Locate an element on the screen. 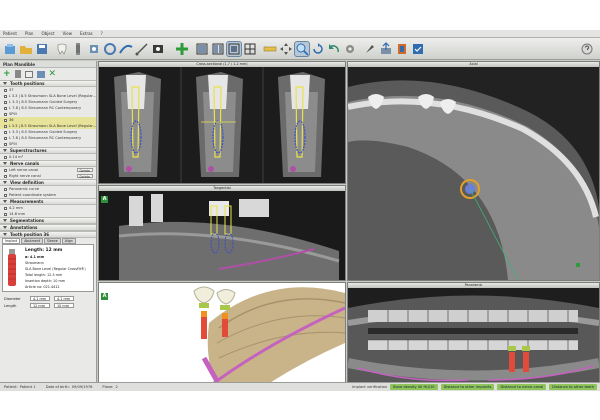  measure-tool-icon is located at coordinates (142, 49).